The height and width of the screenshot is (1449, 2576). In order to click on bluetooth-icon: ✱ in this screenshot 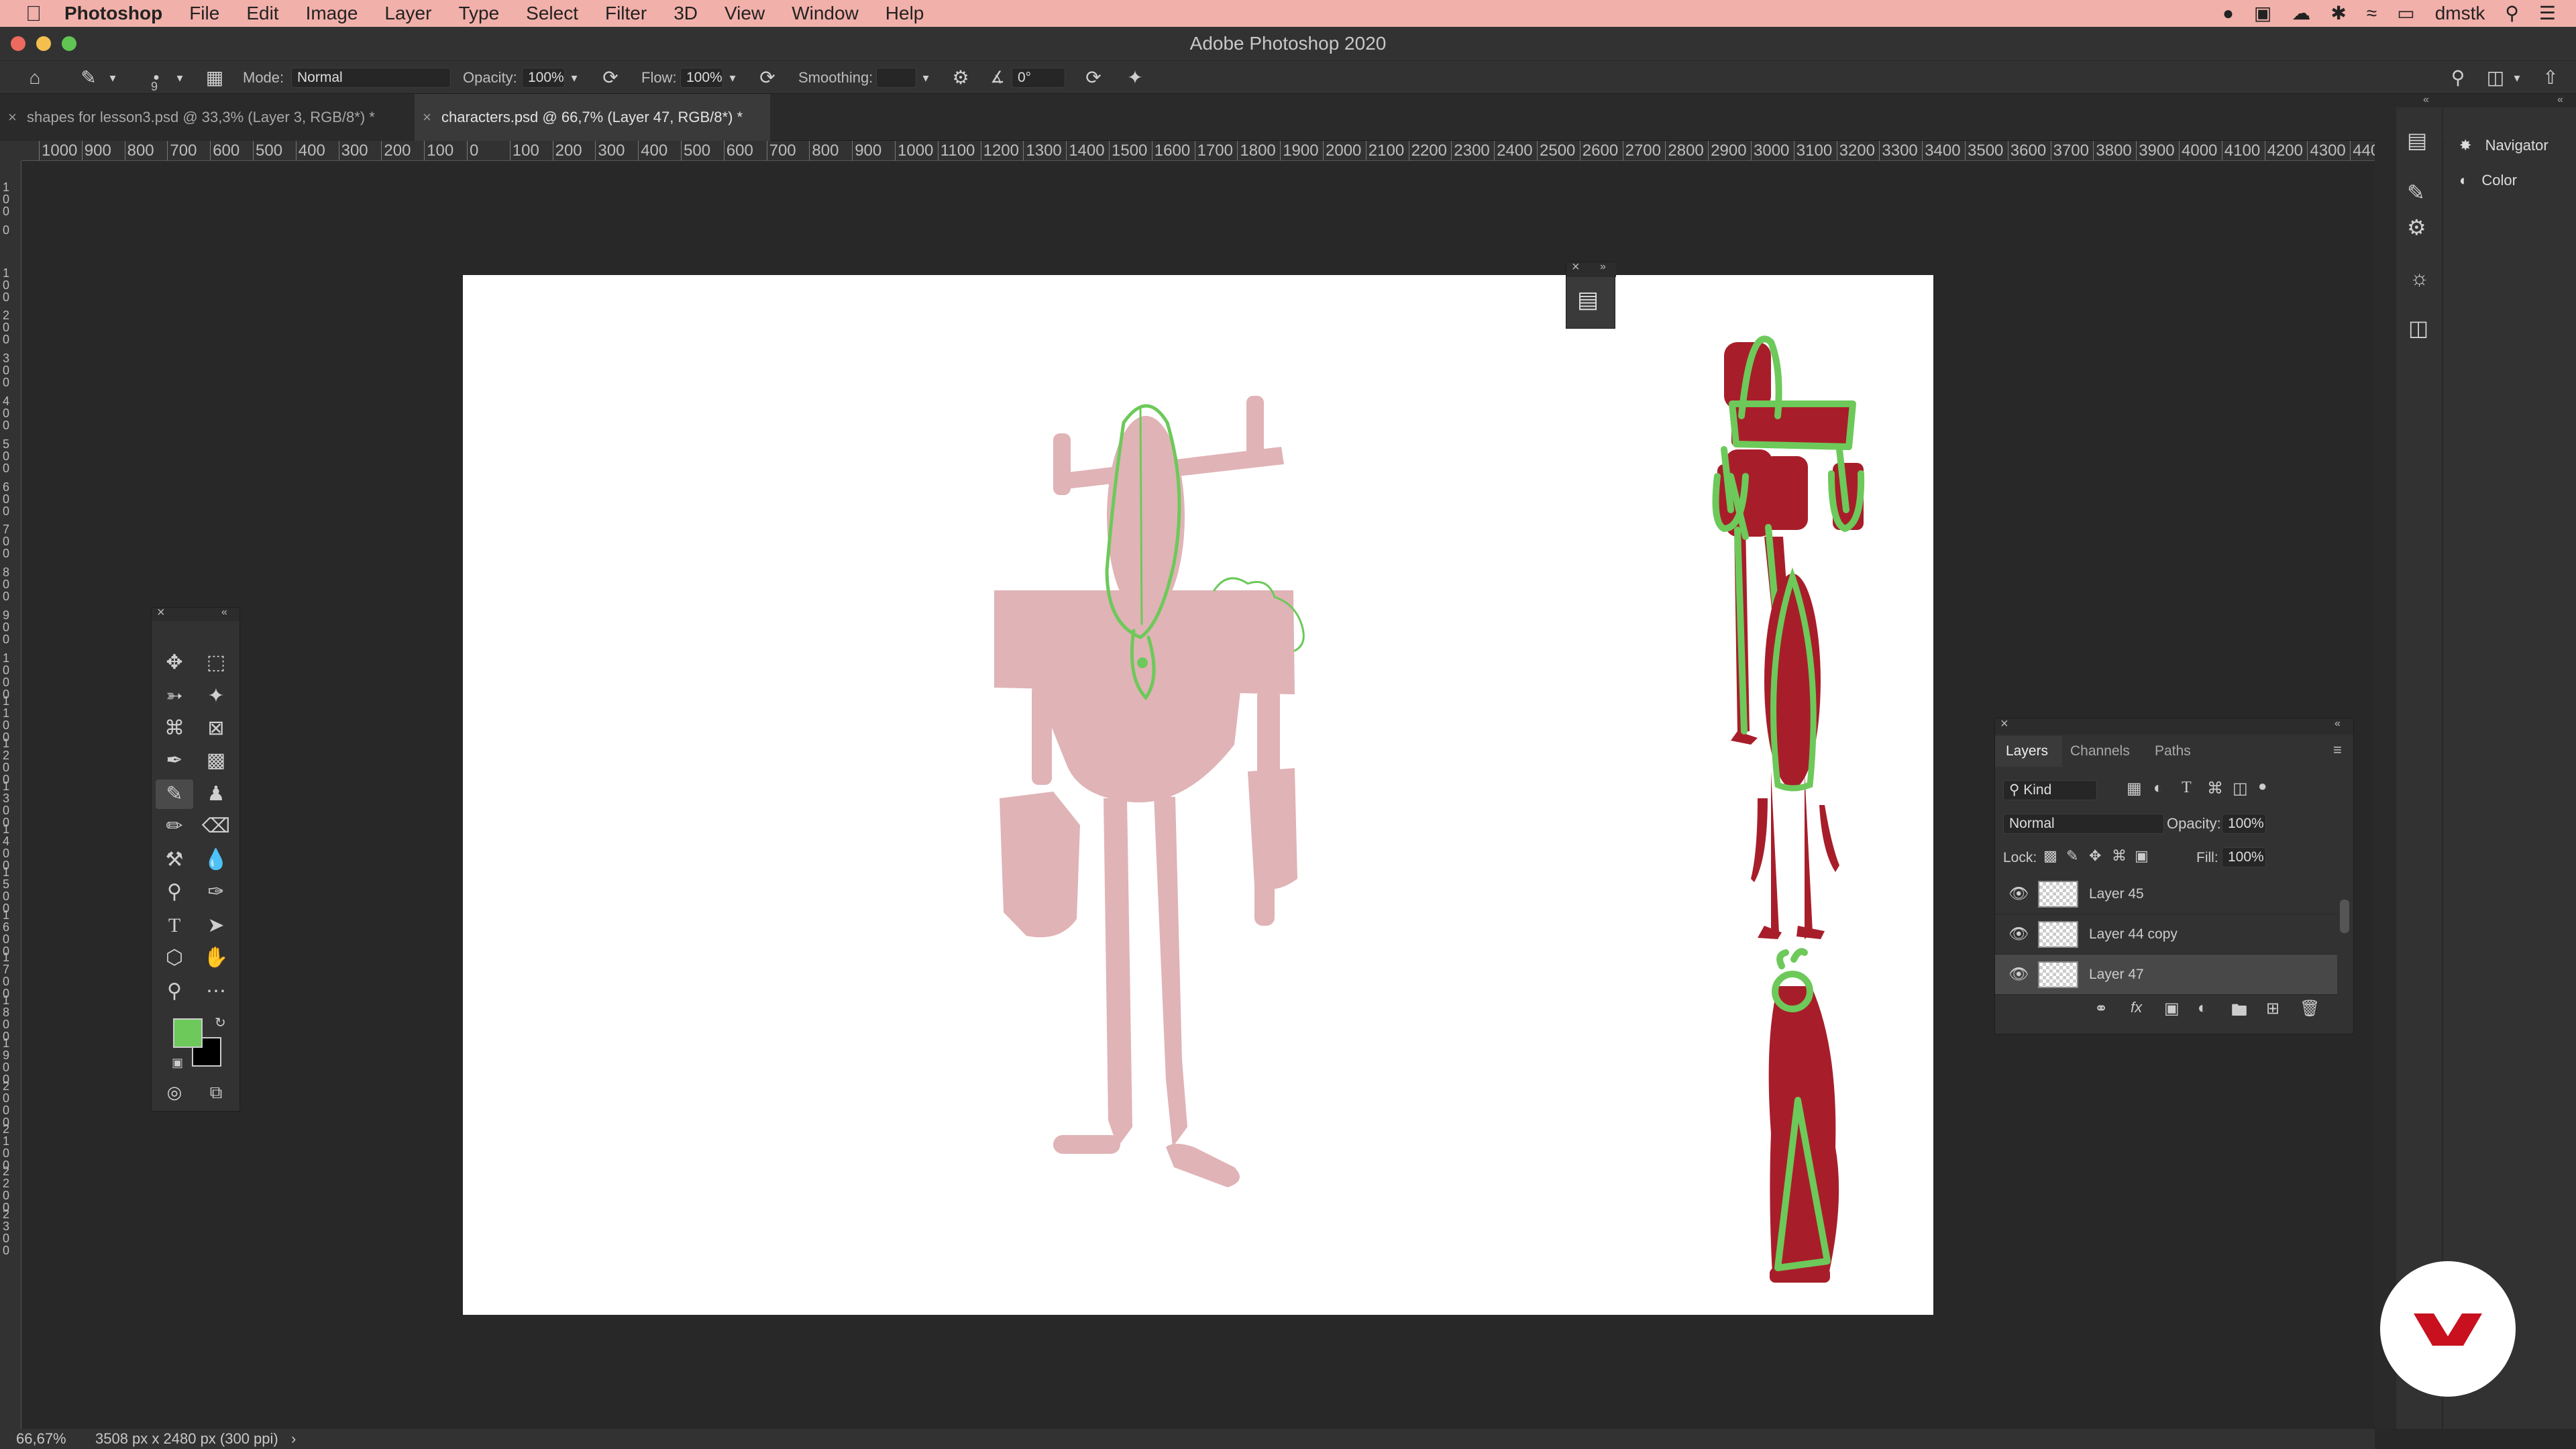, I will do `click(2338, 13)`.